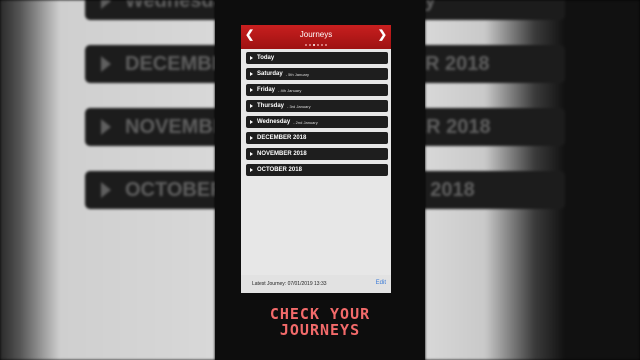  What do you see at coordinates (317, 106) in the screenshot?
I see `list-item-day: Thursday - 3rd January` at bounding box center [317, 106].